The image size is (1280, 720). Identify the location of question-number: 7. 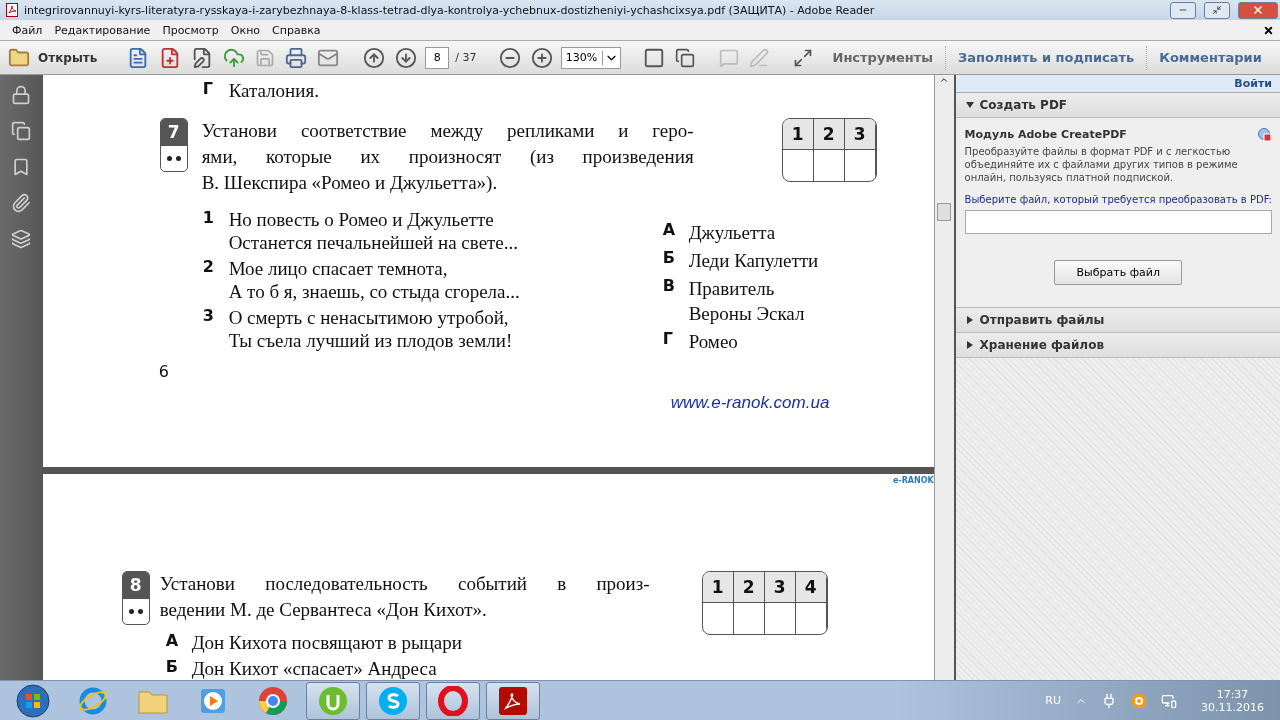
(173, 132).